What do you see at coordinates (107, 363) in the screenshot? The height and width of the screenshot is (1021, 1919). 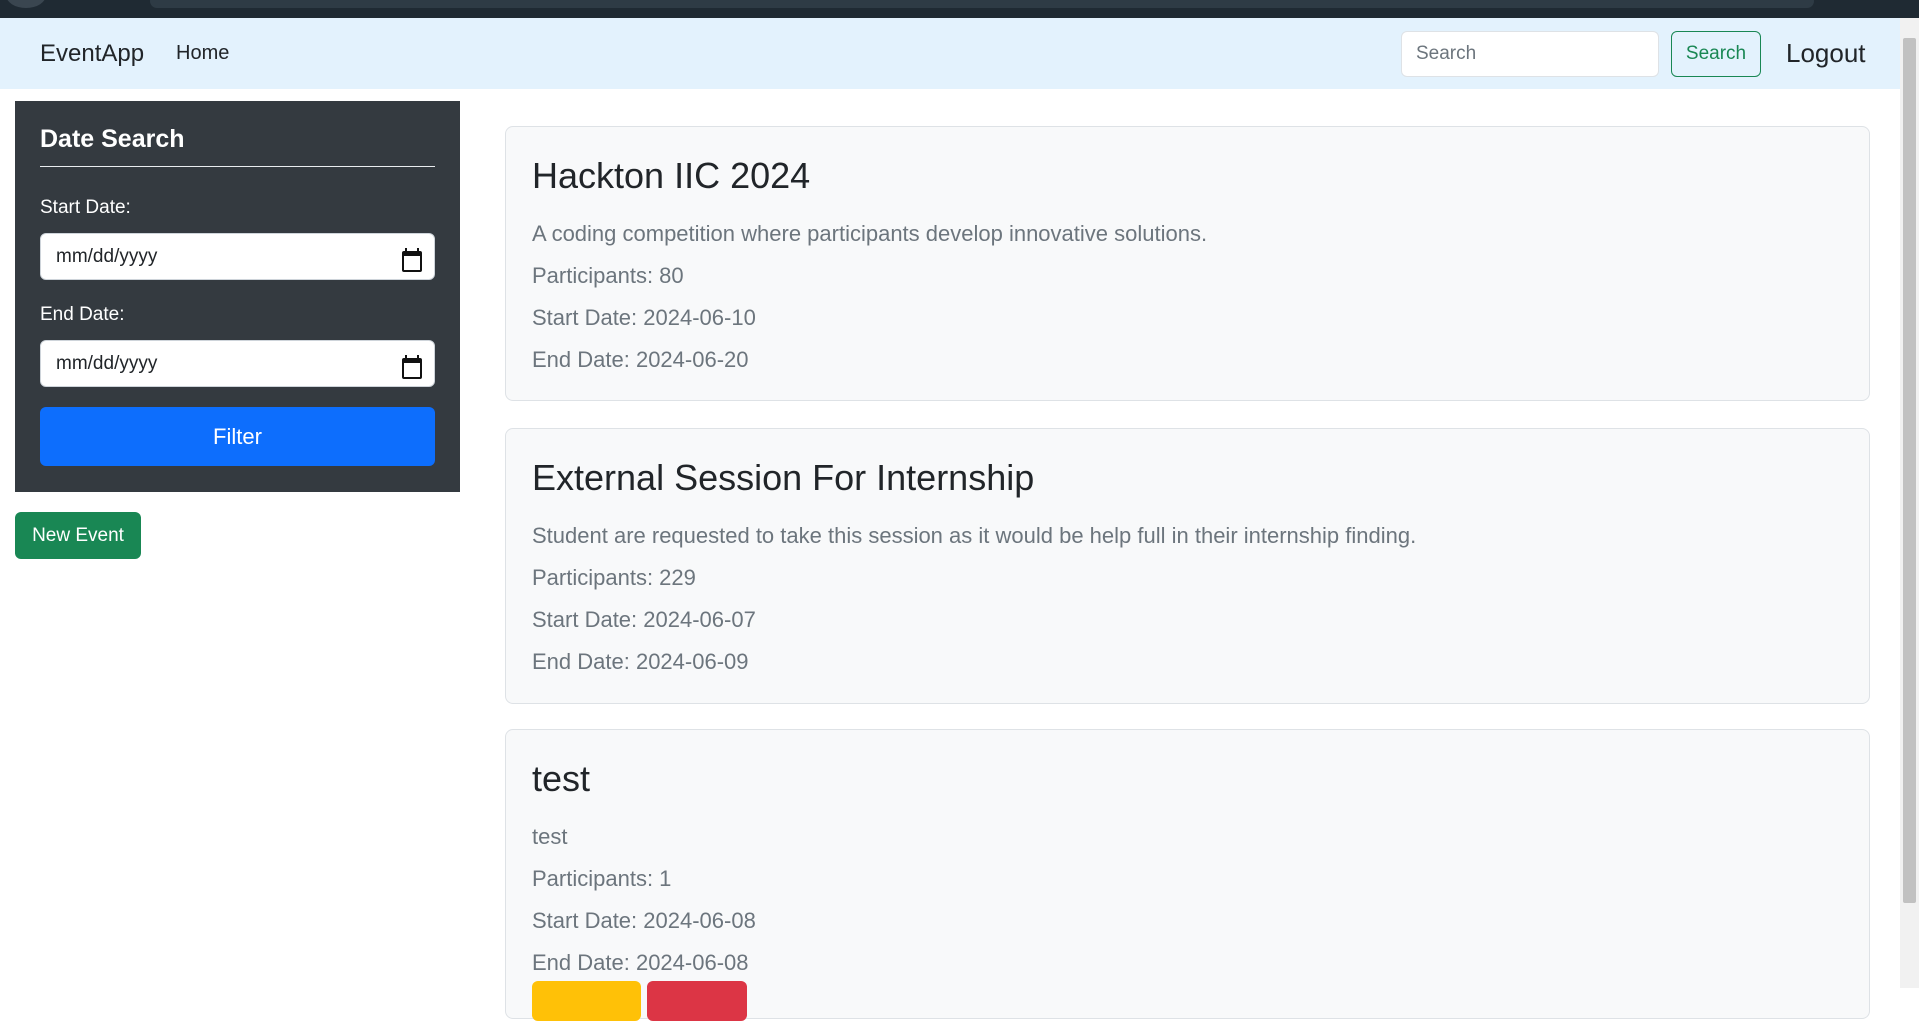 I see `end-date-value: mm/dd/yyyy` at bounding box center [107, 363].